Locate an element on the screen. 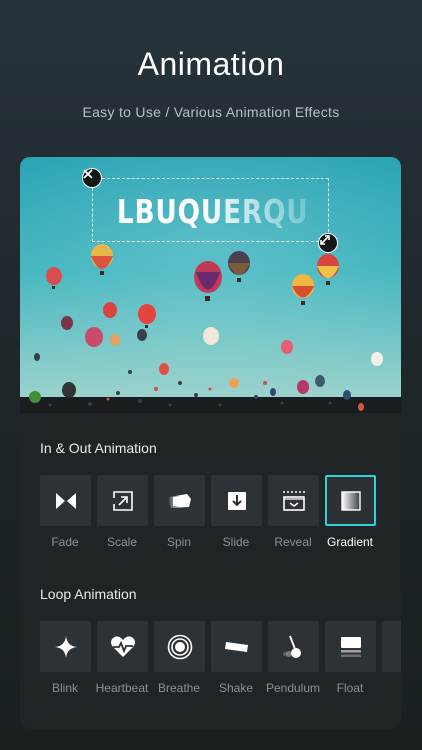 Image resolution: width=422 pixels, height=750 pixels. gradient-label: Gradient is located at coordinates (350, 542).